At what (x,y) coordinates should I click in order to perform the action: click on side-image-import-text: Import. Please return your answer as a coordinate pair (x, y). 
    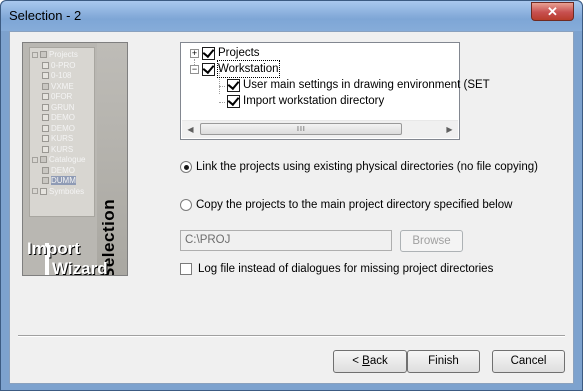
    Looking at the image, I should click on (53, 248).